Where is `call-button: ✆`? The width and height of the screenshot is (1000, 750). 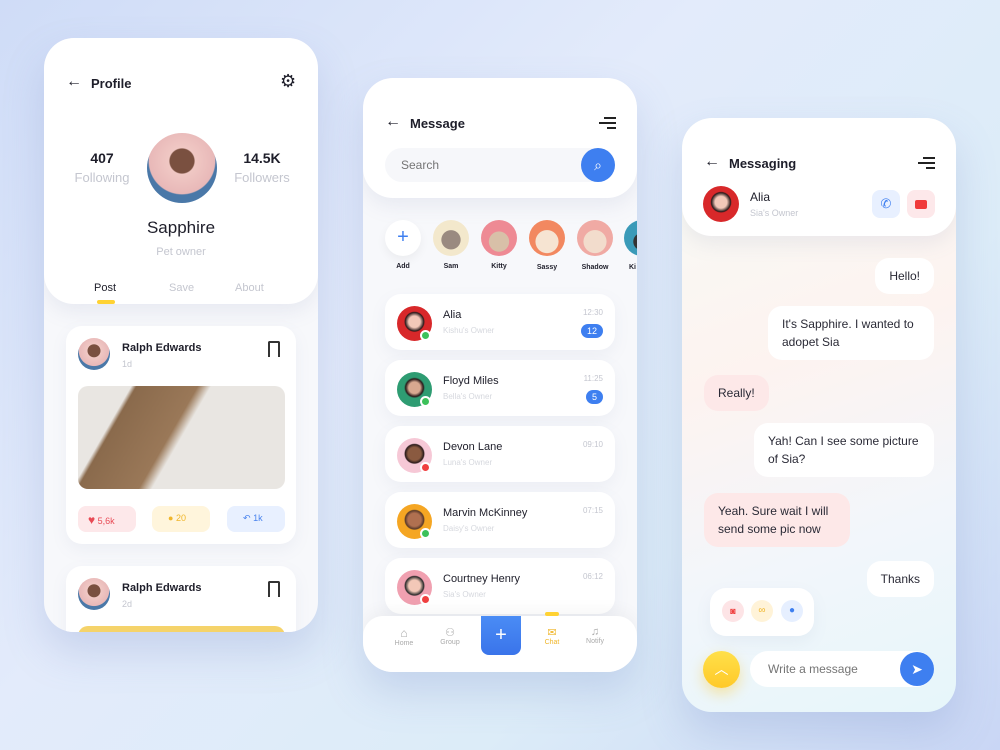 call-button: ✆ is located at coordinates (886, 204).